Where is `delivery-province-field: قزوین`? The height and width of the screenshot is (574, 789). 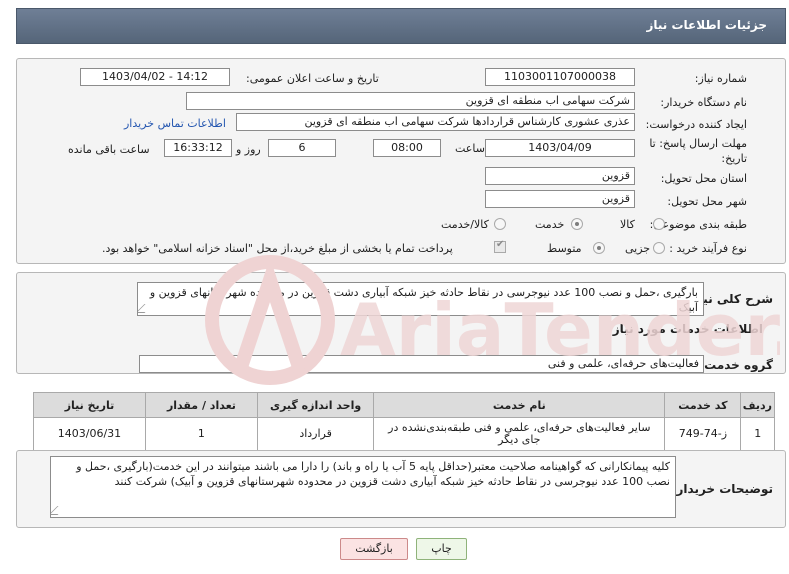
delivery-province-field: قزوین is located at coordinates (560, 176).